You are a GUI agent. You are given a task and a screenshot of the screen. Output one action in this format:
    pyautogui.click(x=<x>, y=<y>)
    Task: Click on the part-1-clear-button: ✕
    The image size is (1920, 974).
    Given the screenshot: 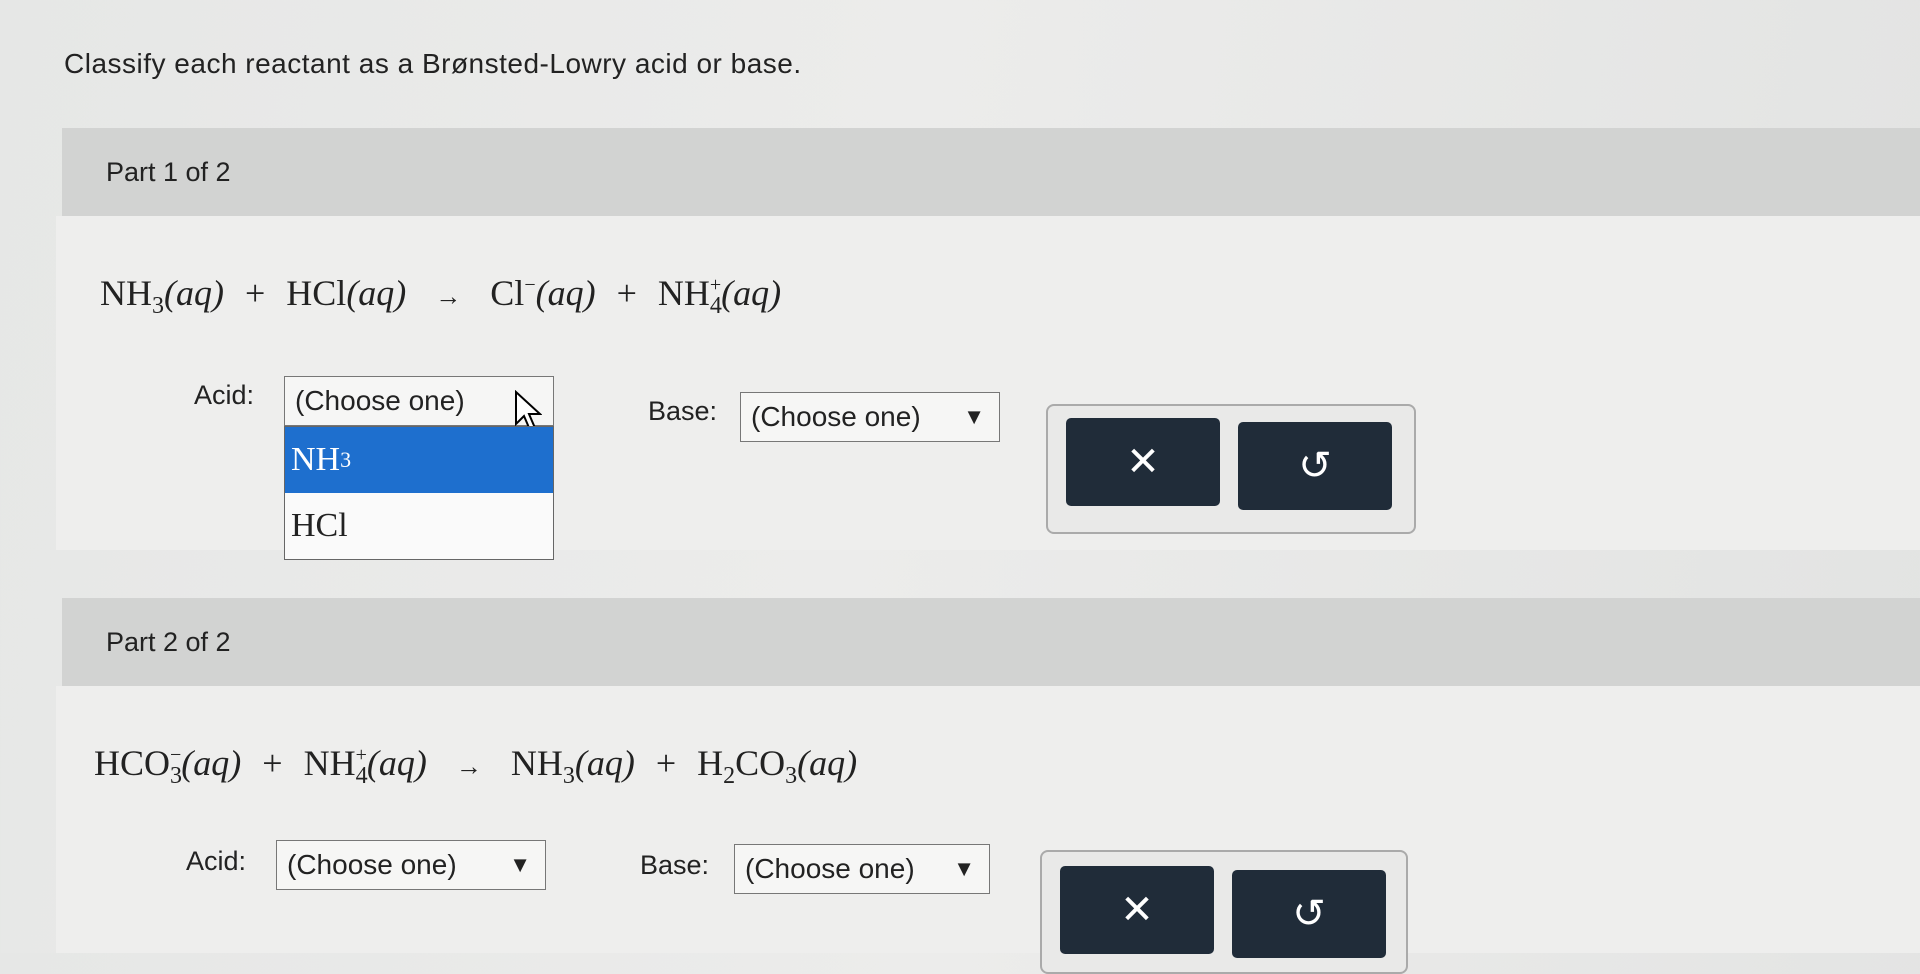 What is the action you would take?
    pyautogui.click(x=1143, y=462)
    